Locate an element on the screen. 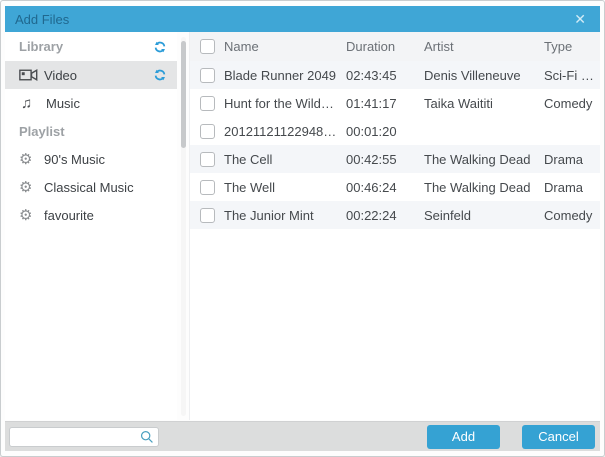 The height and width of the screenshot is (457, 605). sidebar-item-label: favourite is located at coordinates (69, 215).